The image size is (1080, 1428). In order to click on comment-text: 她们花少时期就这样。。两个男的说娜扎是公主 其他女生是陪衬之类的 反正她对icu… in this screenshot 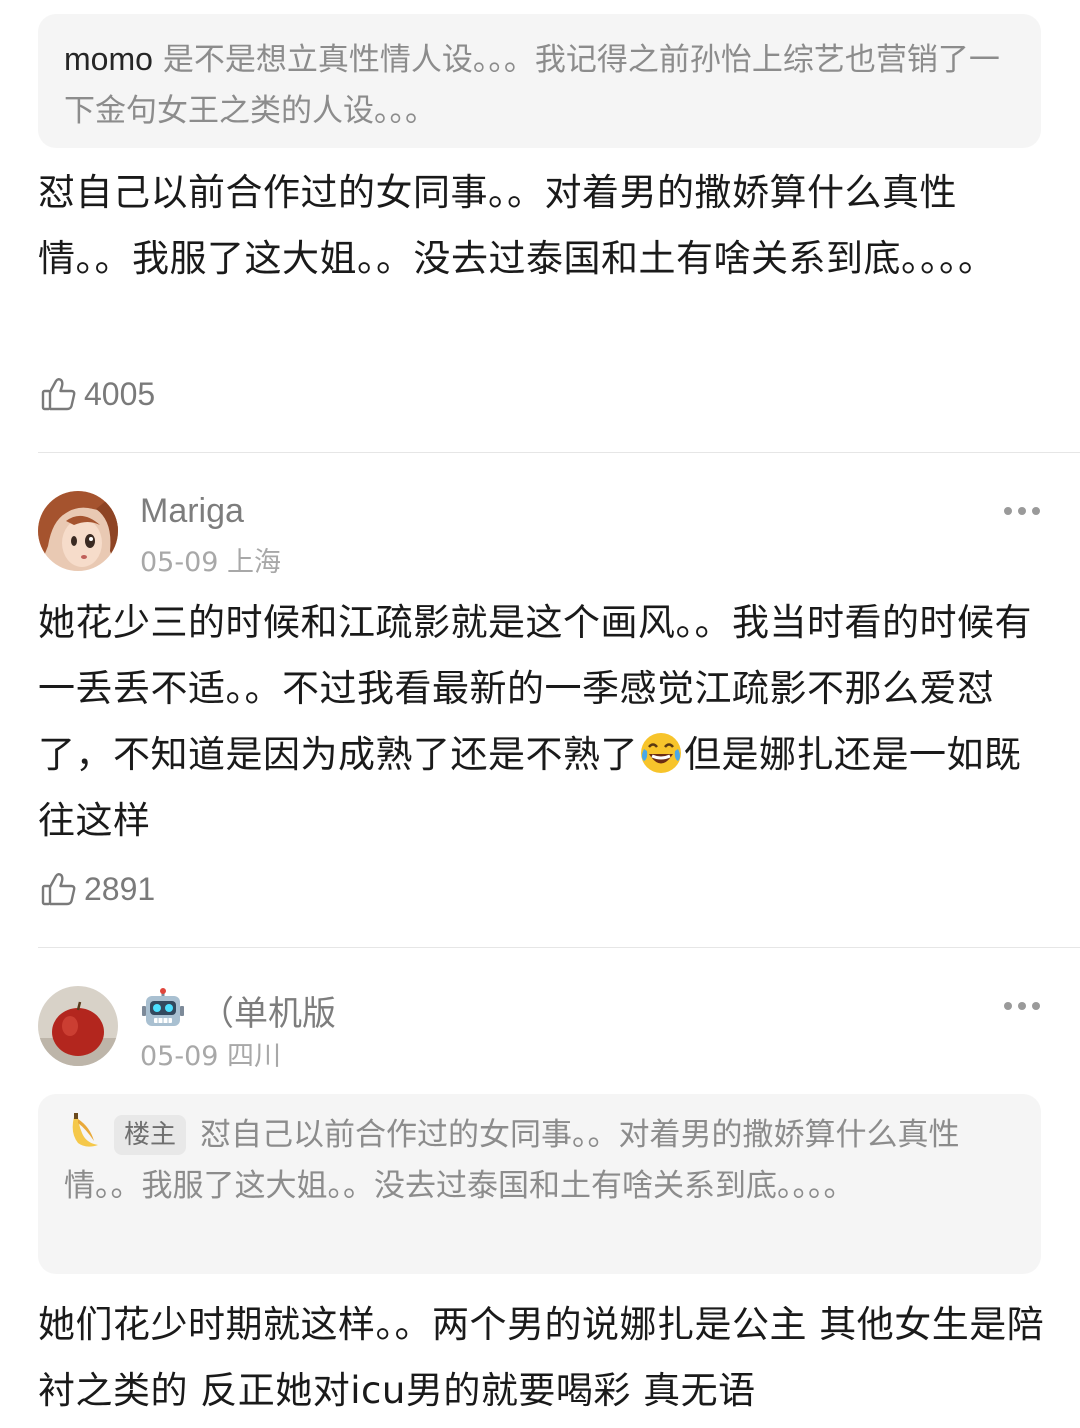, I will do `click(541, 1357)`.